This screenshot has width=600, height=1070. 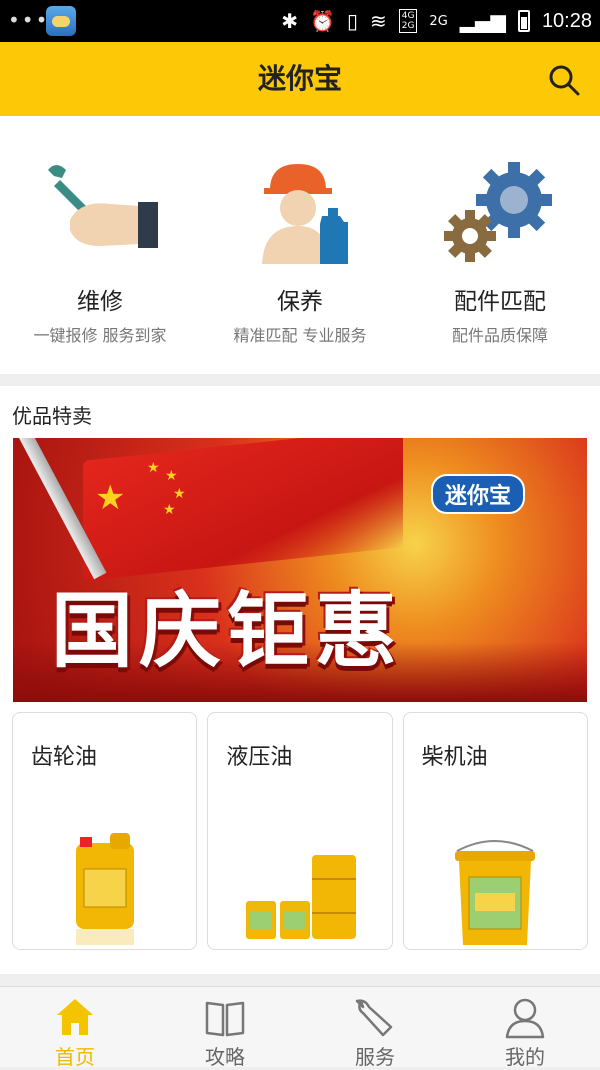 What do you see at coordinates (259, 757) in the screenshot?
I see `product-name: 液压油` at bounding box center [259, 757].